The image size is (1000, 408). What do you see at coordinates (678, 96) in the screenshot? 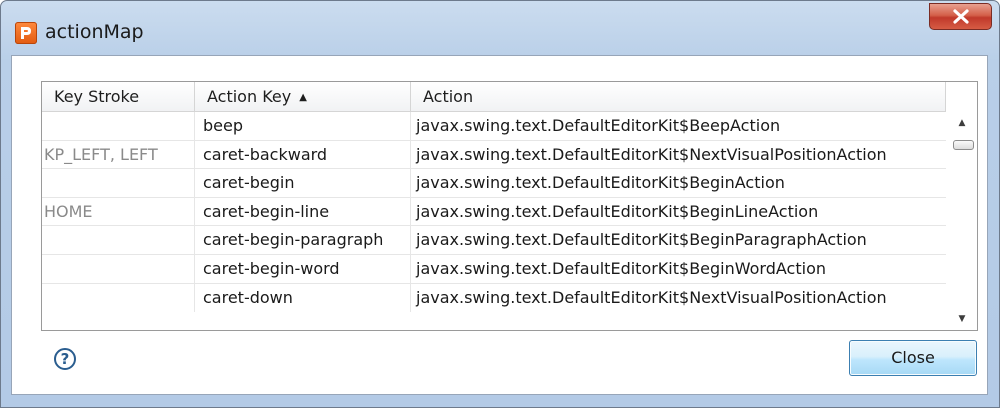
I see `column-header-action: Action` at bounding box center [678, 96].